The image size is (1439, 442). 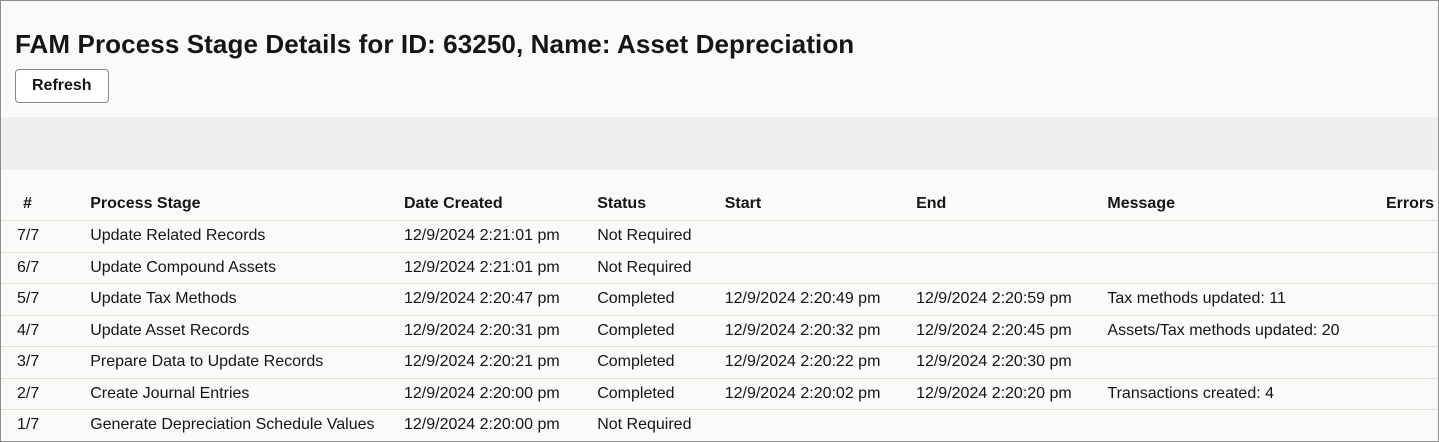 I want to click on column-header-process-stage: Process Stage, so click(x=247, y=204).